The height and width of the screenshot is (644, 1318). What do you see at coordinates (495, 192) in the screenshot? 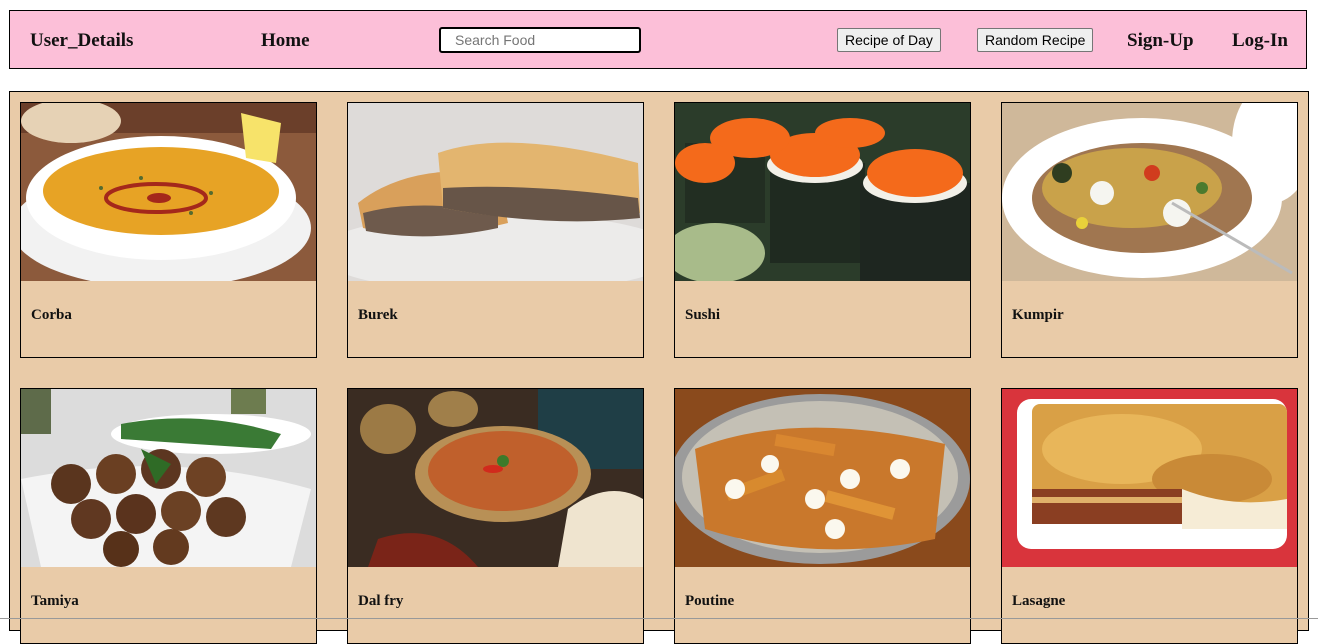
I see `burek-image` at bounding box center [495, 192].